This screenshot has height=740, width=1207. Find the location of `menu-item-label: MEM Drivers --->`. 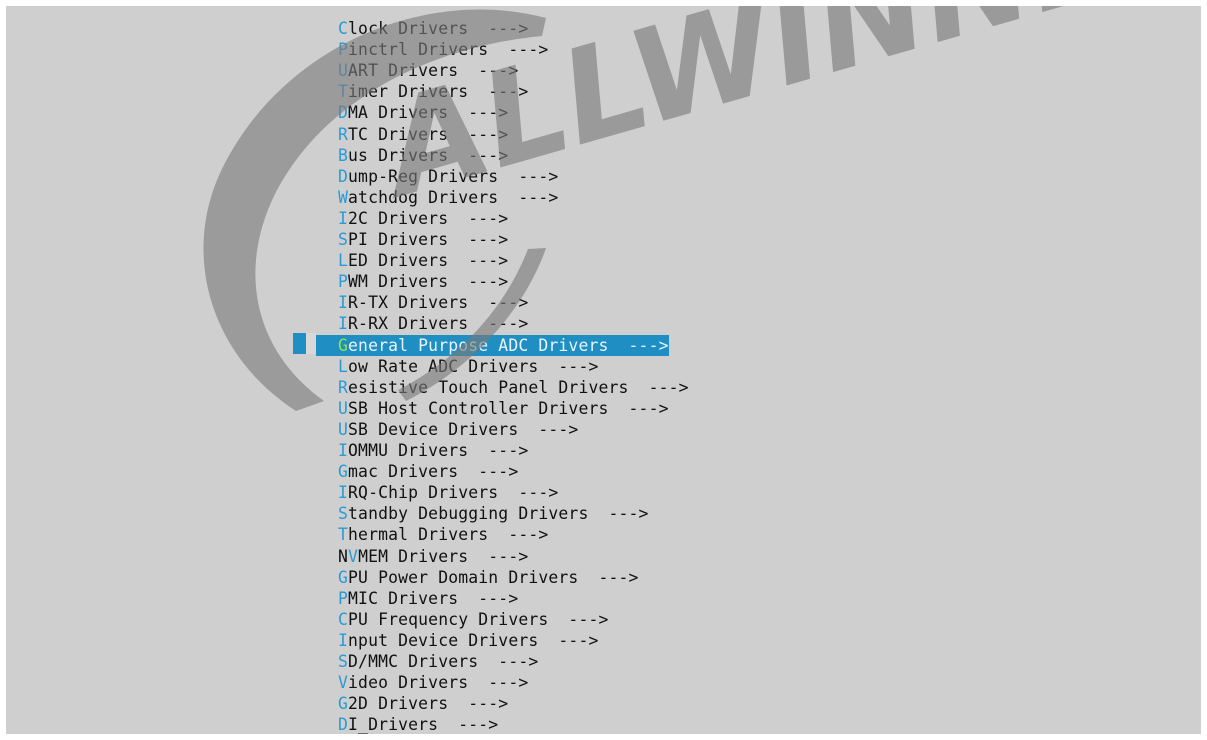

menu-item-label: MEM Drivers ---> is located at coordinates (443, 556).